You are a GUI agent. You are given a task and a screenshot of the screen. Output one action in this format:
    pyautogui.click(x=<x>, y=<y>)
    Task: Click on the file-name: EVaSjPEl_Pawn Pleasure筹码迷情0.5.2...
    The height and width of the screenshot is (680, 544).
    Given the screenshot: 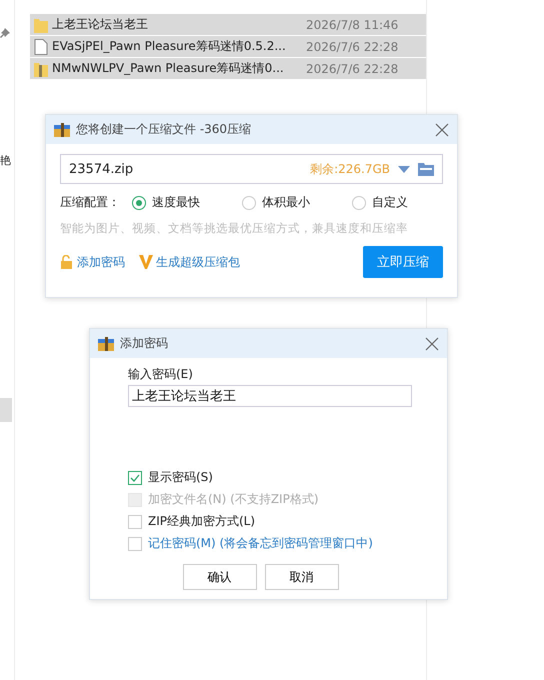 What is the action you would take?
    pyautogui.click(x=169, y=46)
    